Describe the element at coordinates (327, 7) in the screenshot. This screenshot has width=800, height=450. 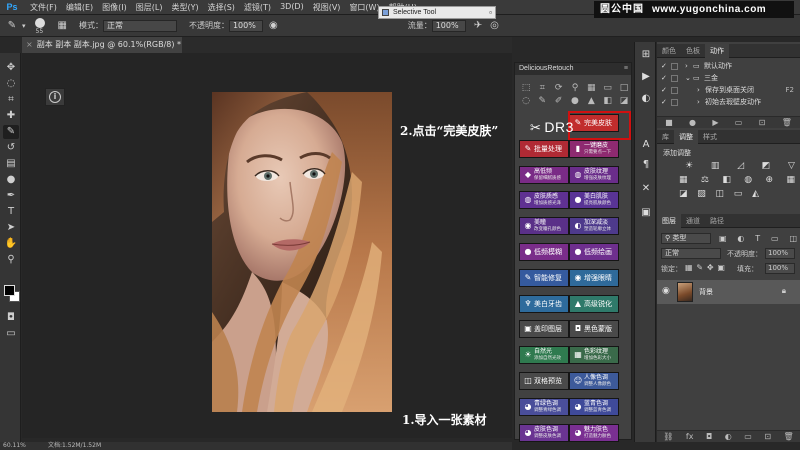
I see `menu-item: 视图(V)` at that location.